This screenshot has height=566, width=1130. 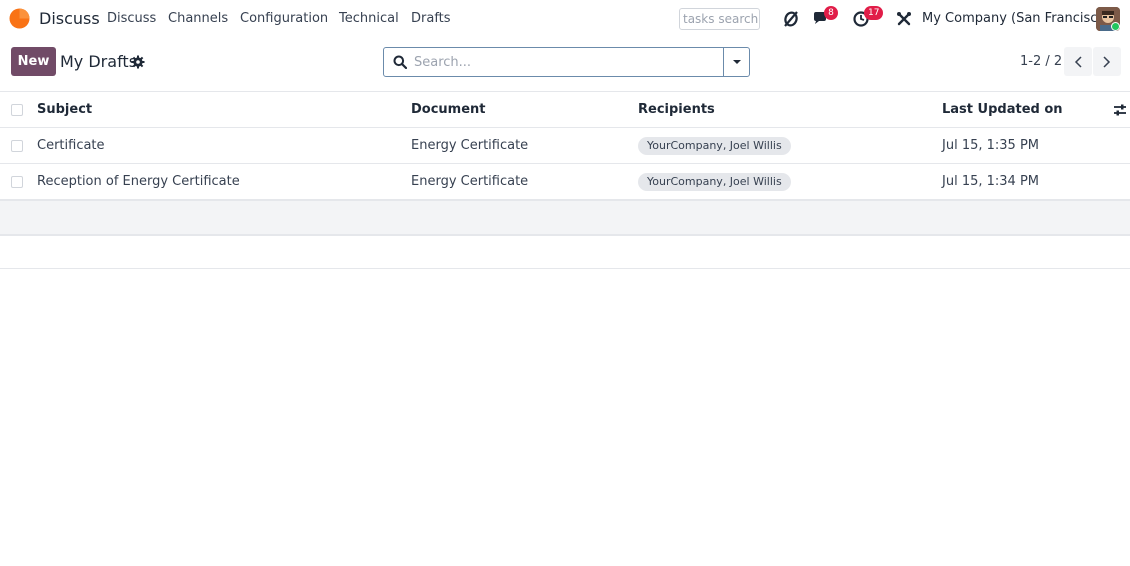 What do you see at coordinates (69, 18) in the screenshot?
I see `app-name: Discuss` at bounding box center [69, 18].